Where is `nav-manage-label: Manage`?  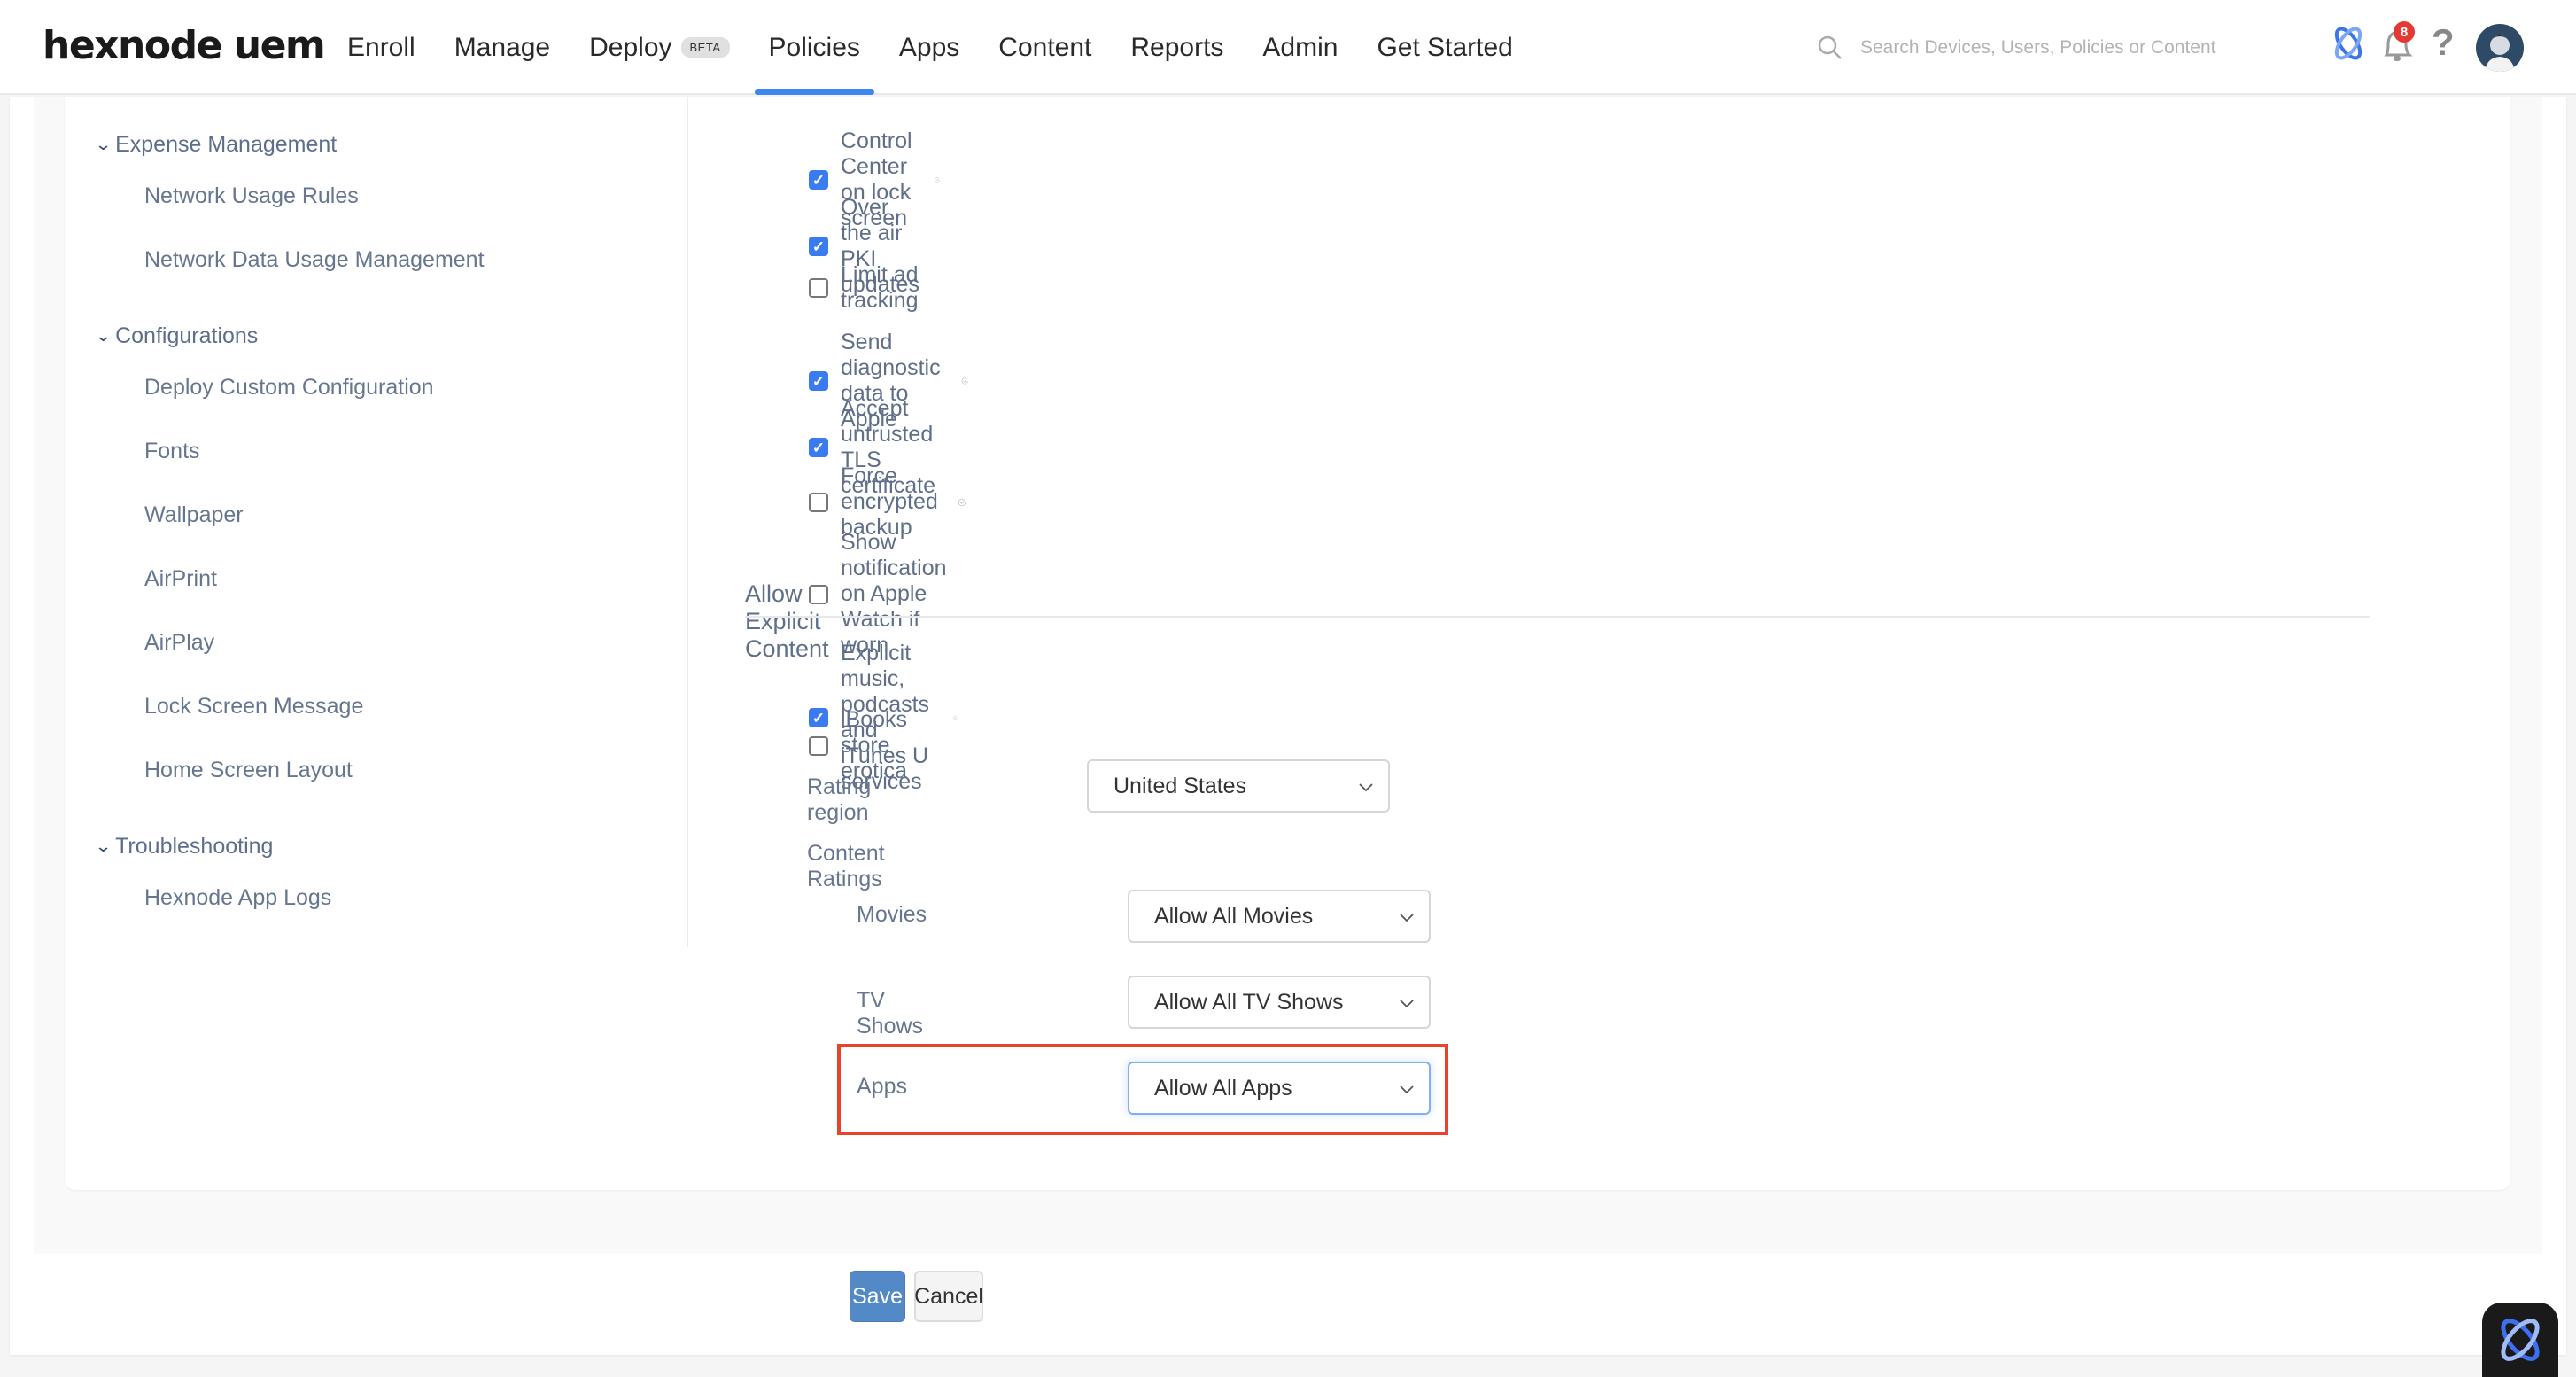
nav-manage-label: Manage is located at coordinates (502, 47).